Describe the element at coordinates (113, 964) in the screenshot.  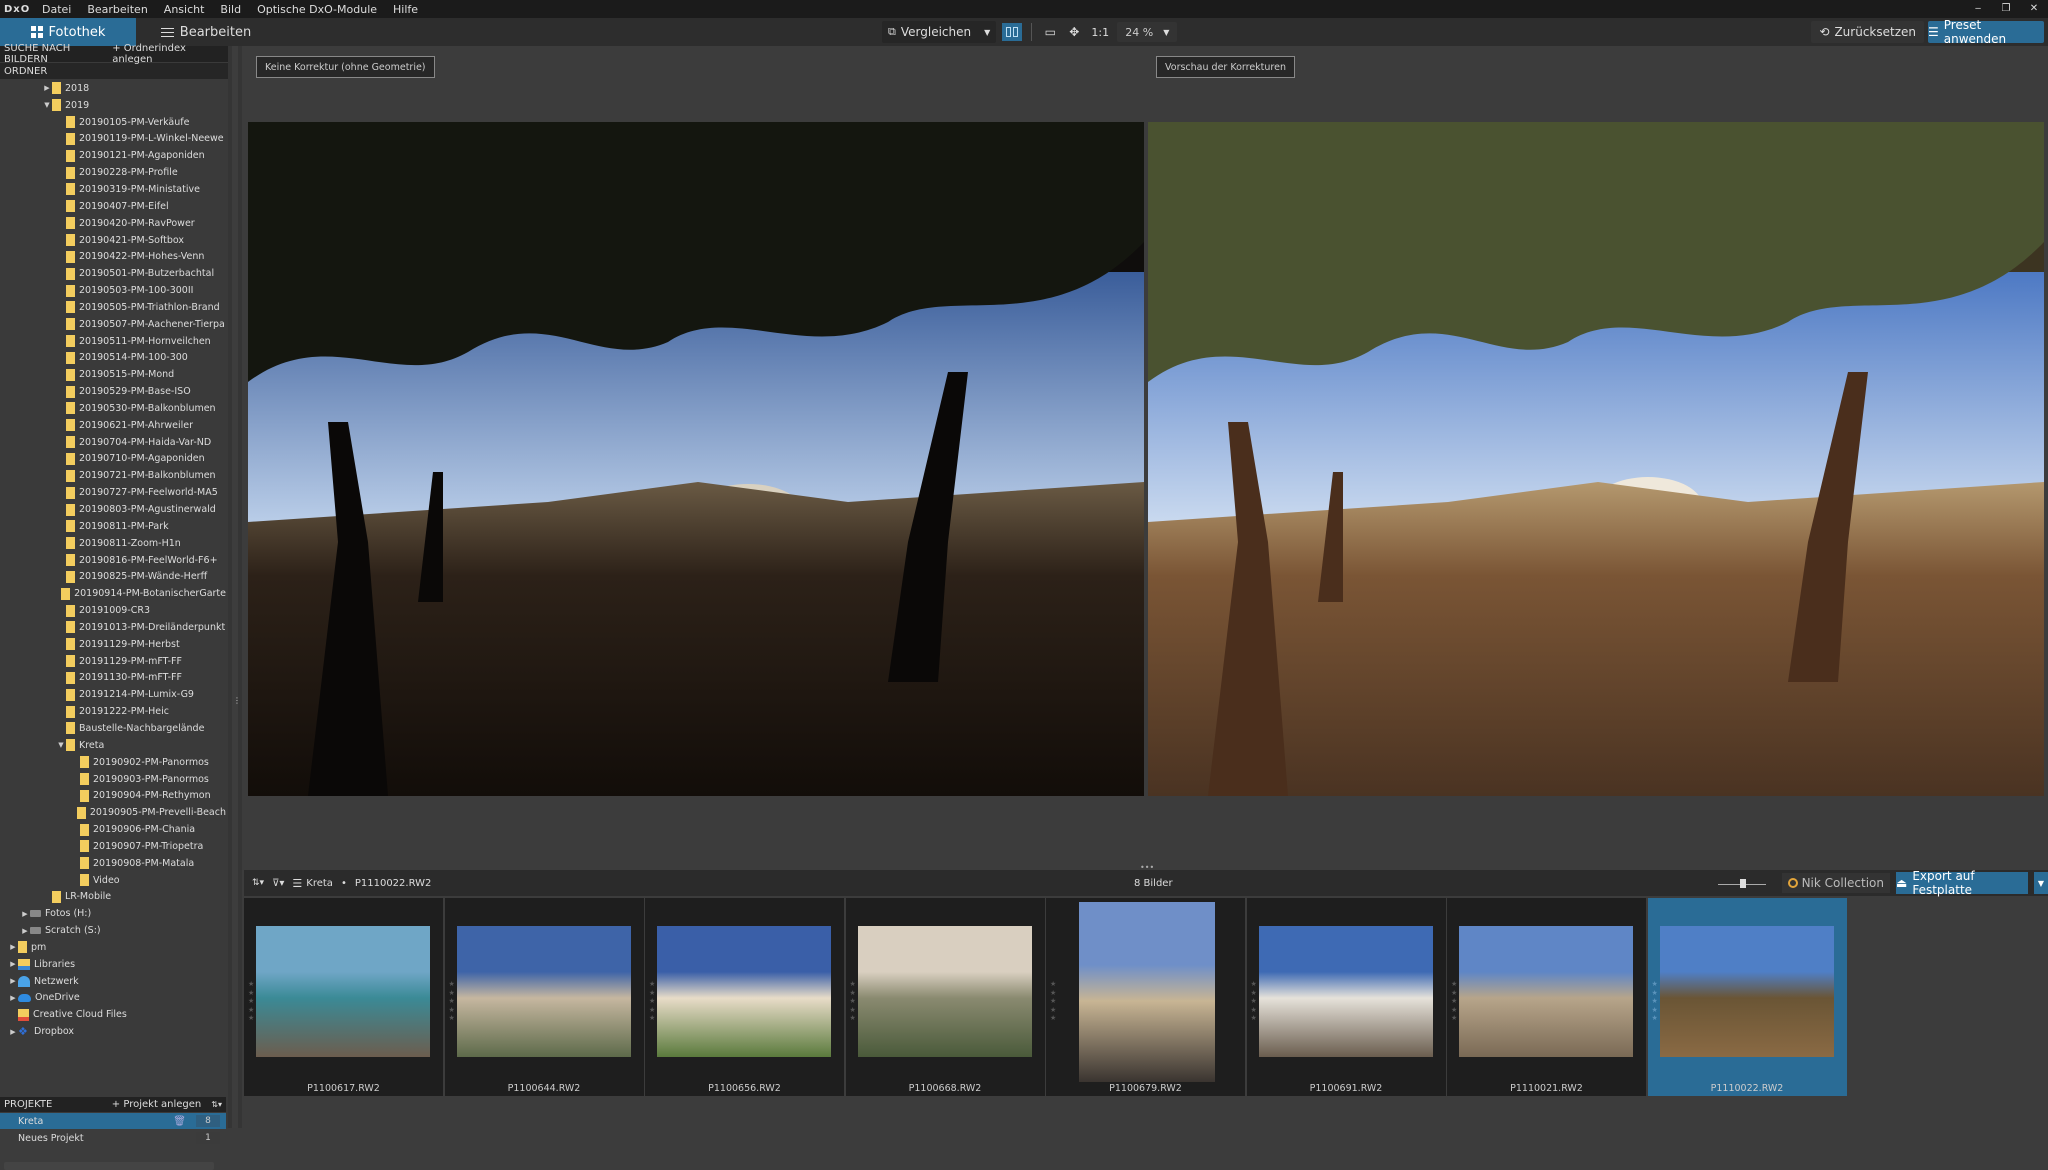
I see `folder-item: ▶ Libraries` at that location.